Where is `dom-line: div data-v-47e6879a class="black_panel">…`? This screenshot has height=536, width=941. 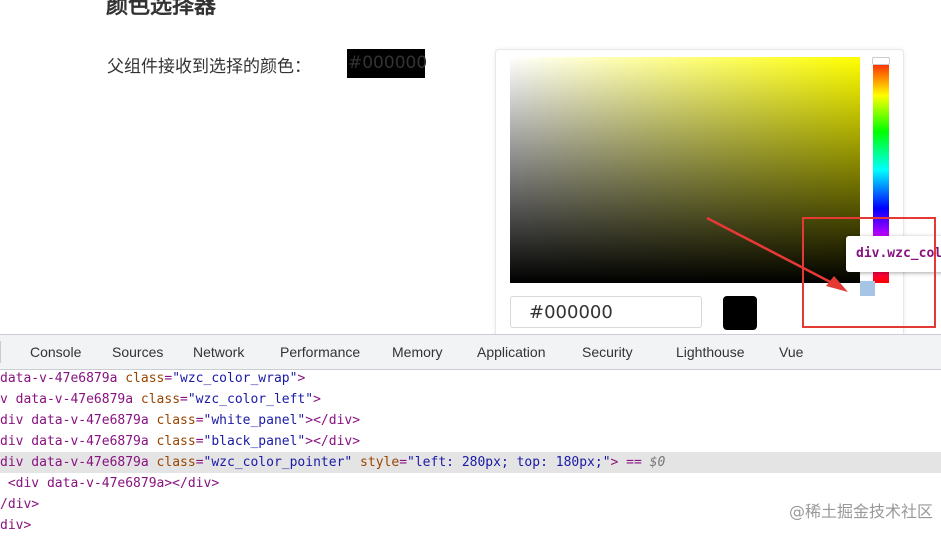
dom-line: div data-v-47e6879a class="black_panel">… is located at coordinates (470, 441).